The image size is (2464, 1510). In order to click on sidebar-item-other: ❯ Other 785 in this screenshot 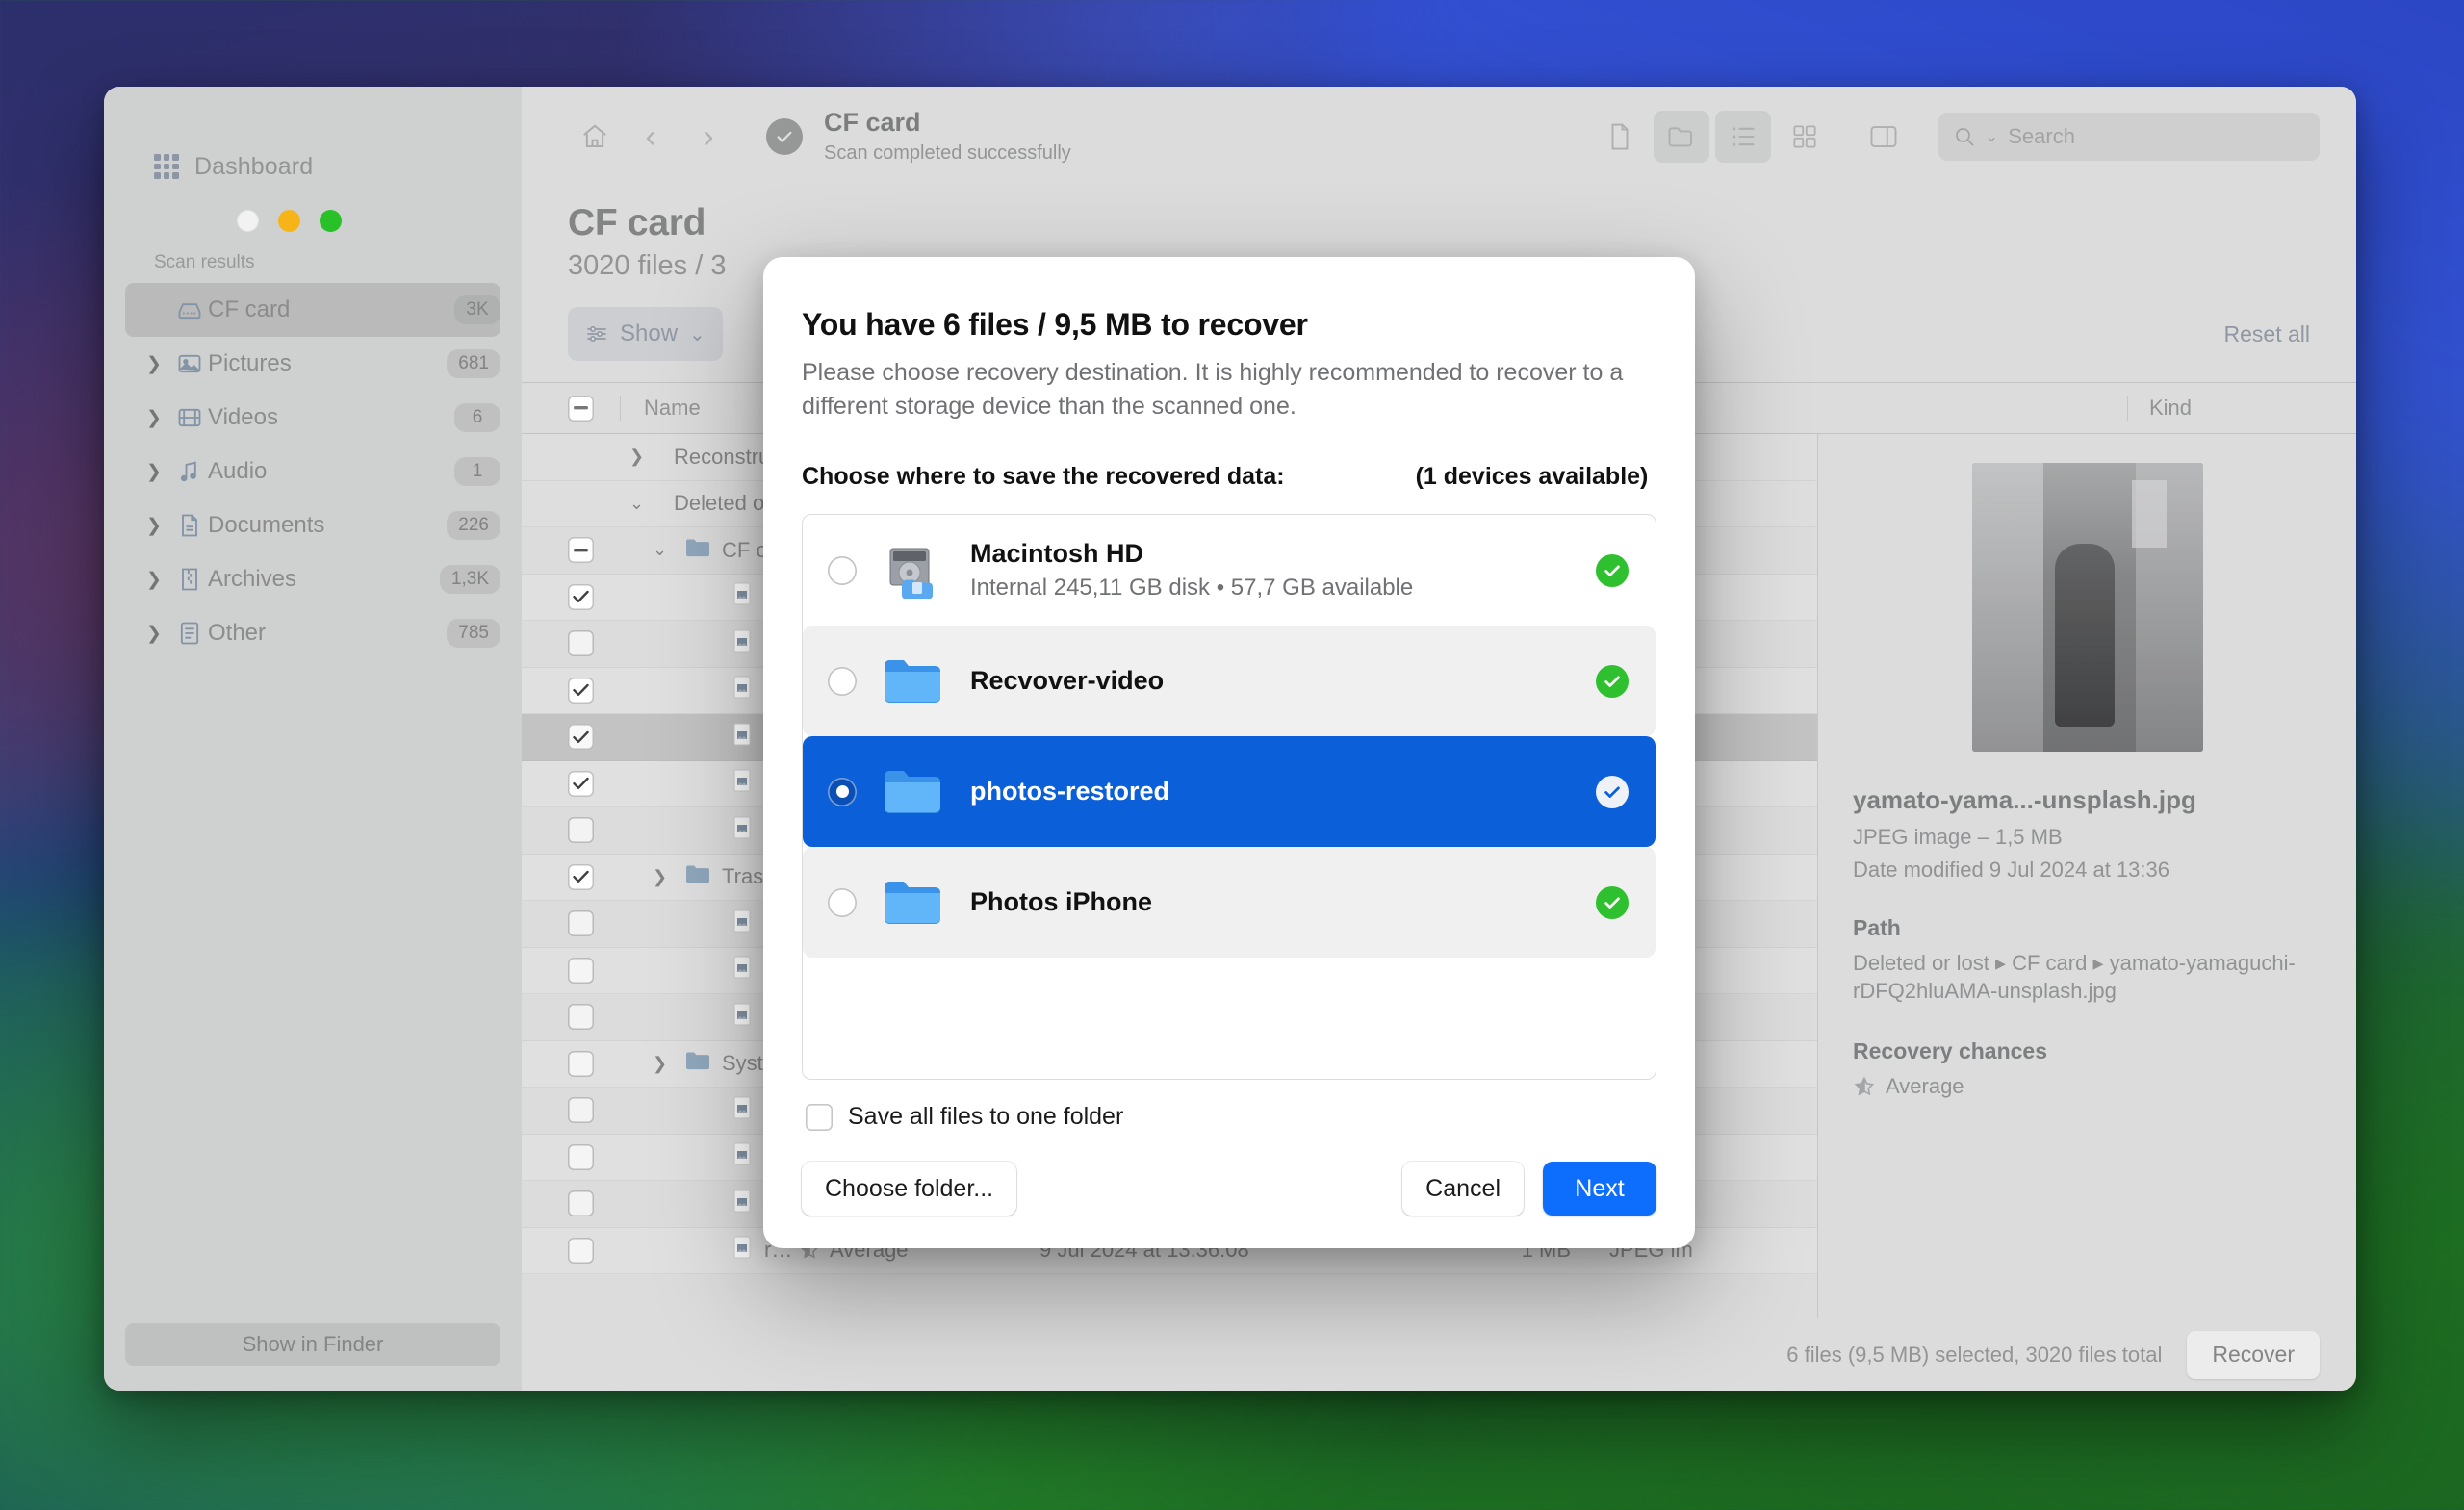, I will do `click(312, 633)`.